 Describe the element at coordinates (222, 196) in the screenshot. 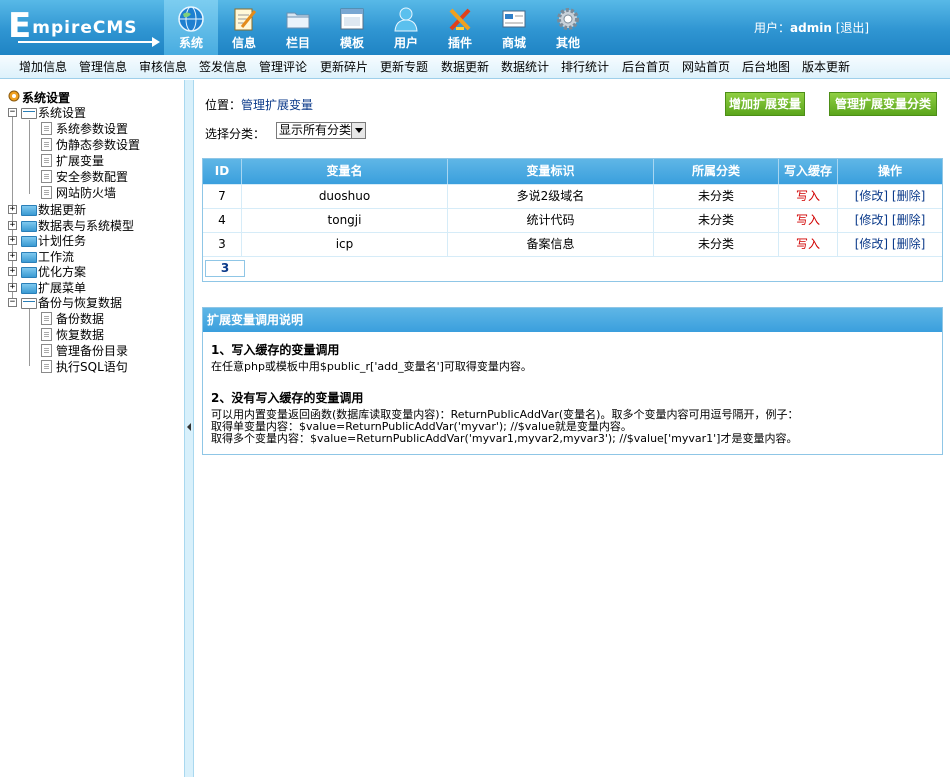

I see `cell-id: 7` at that location.